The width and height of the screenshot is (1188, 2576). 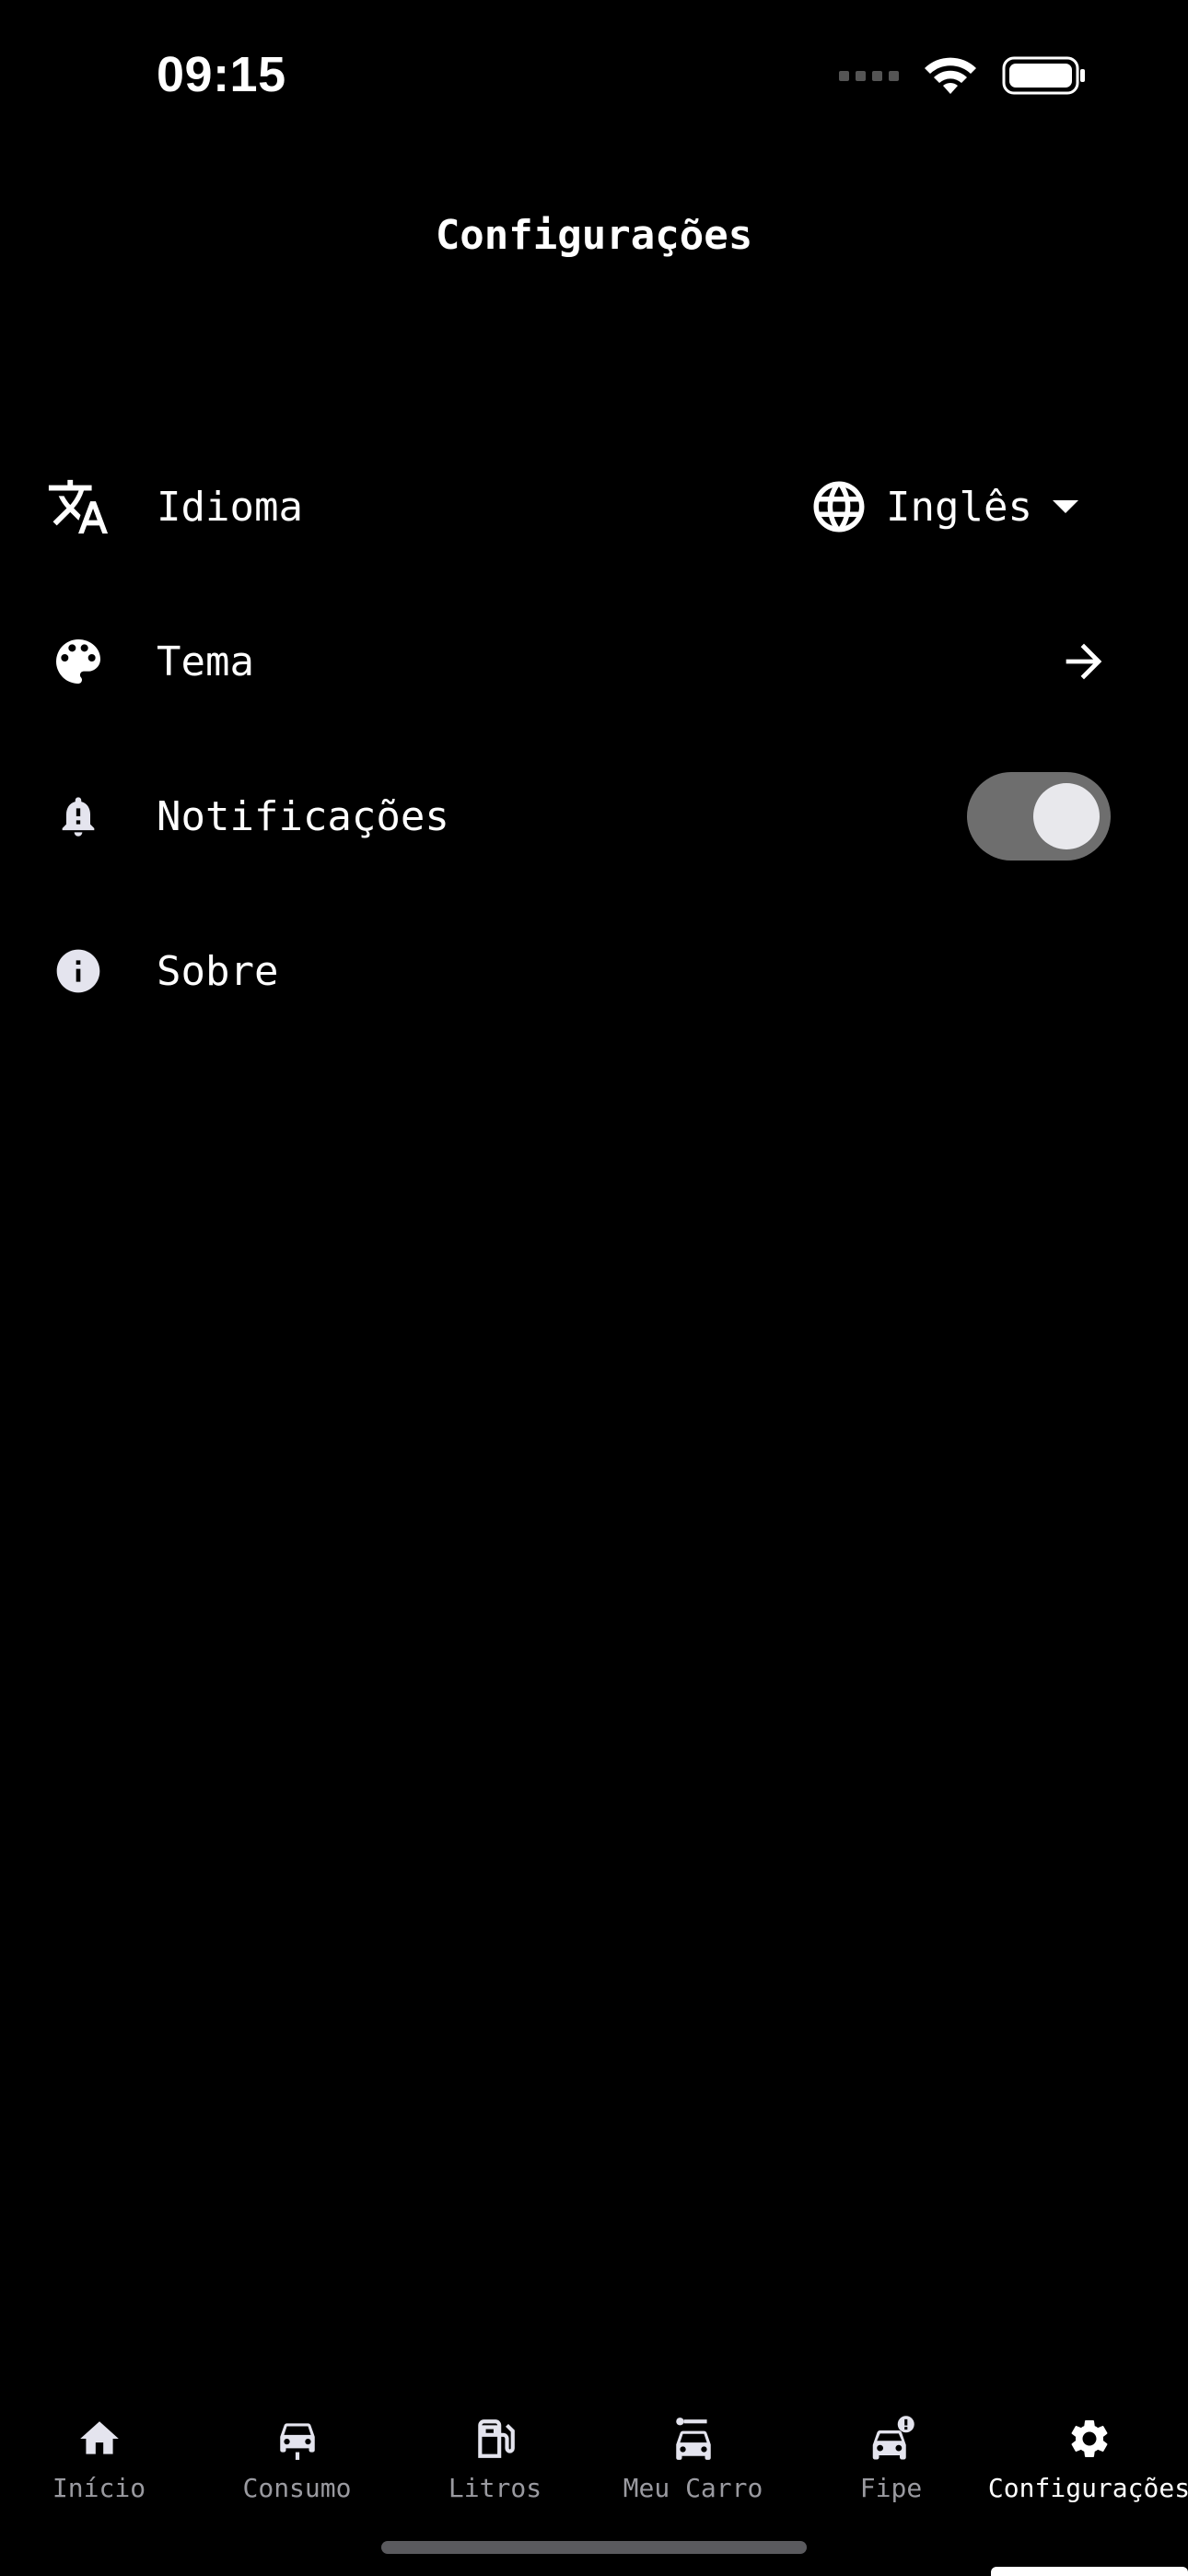 What do you see at coordinates (891, 2439) in the screenshot?
I see `car-alert-icon` at bounding box center [891, 2439].